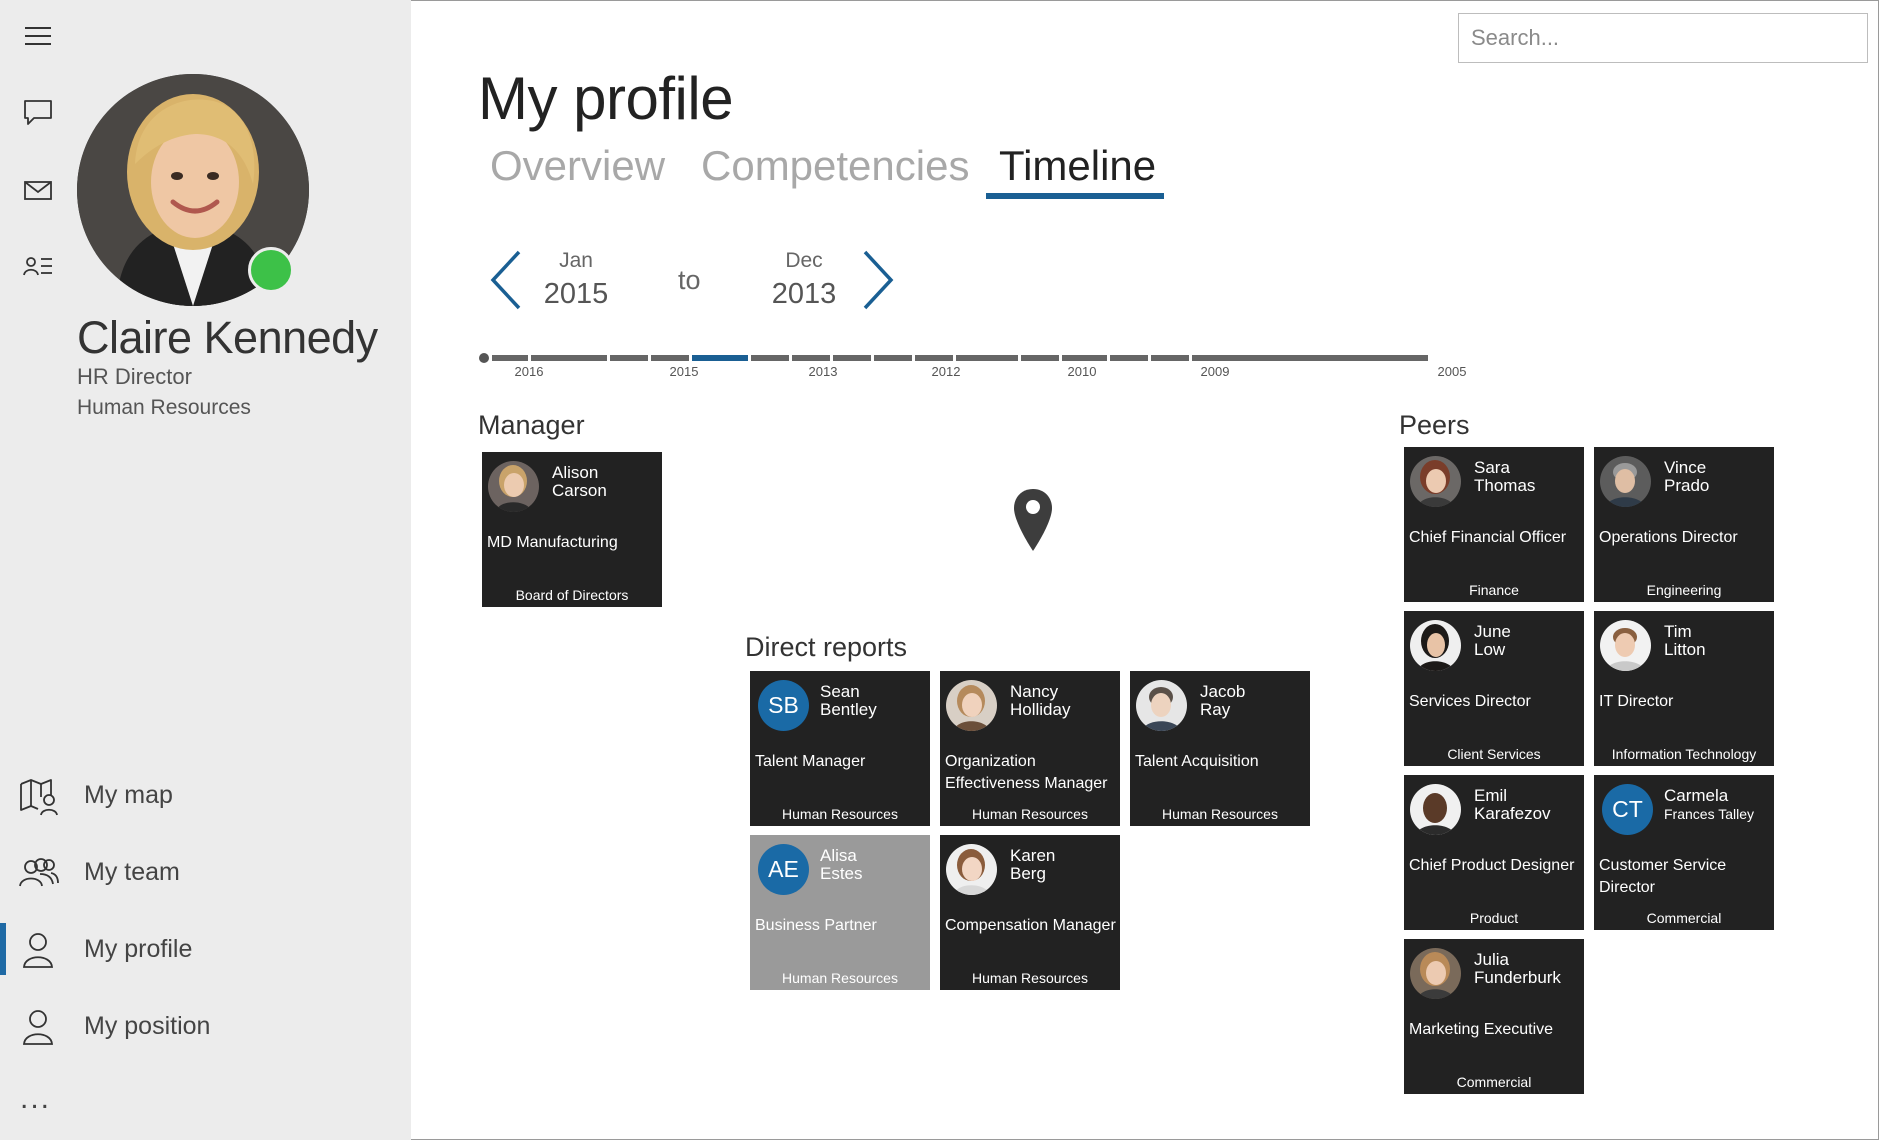  Describe the element at coordinates (848, 700) in the screenshot. I see `person-name: Sean Bentley` at that location.